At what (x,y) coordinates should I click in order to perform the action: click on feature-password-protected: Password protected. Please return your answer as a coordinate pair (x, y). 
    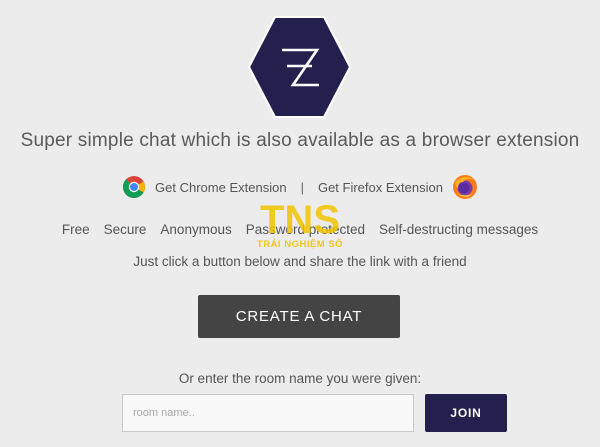
    Looking at the image, I should click on (305, 229).